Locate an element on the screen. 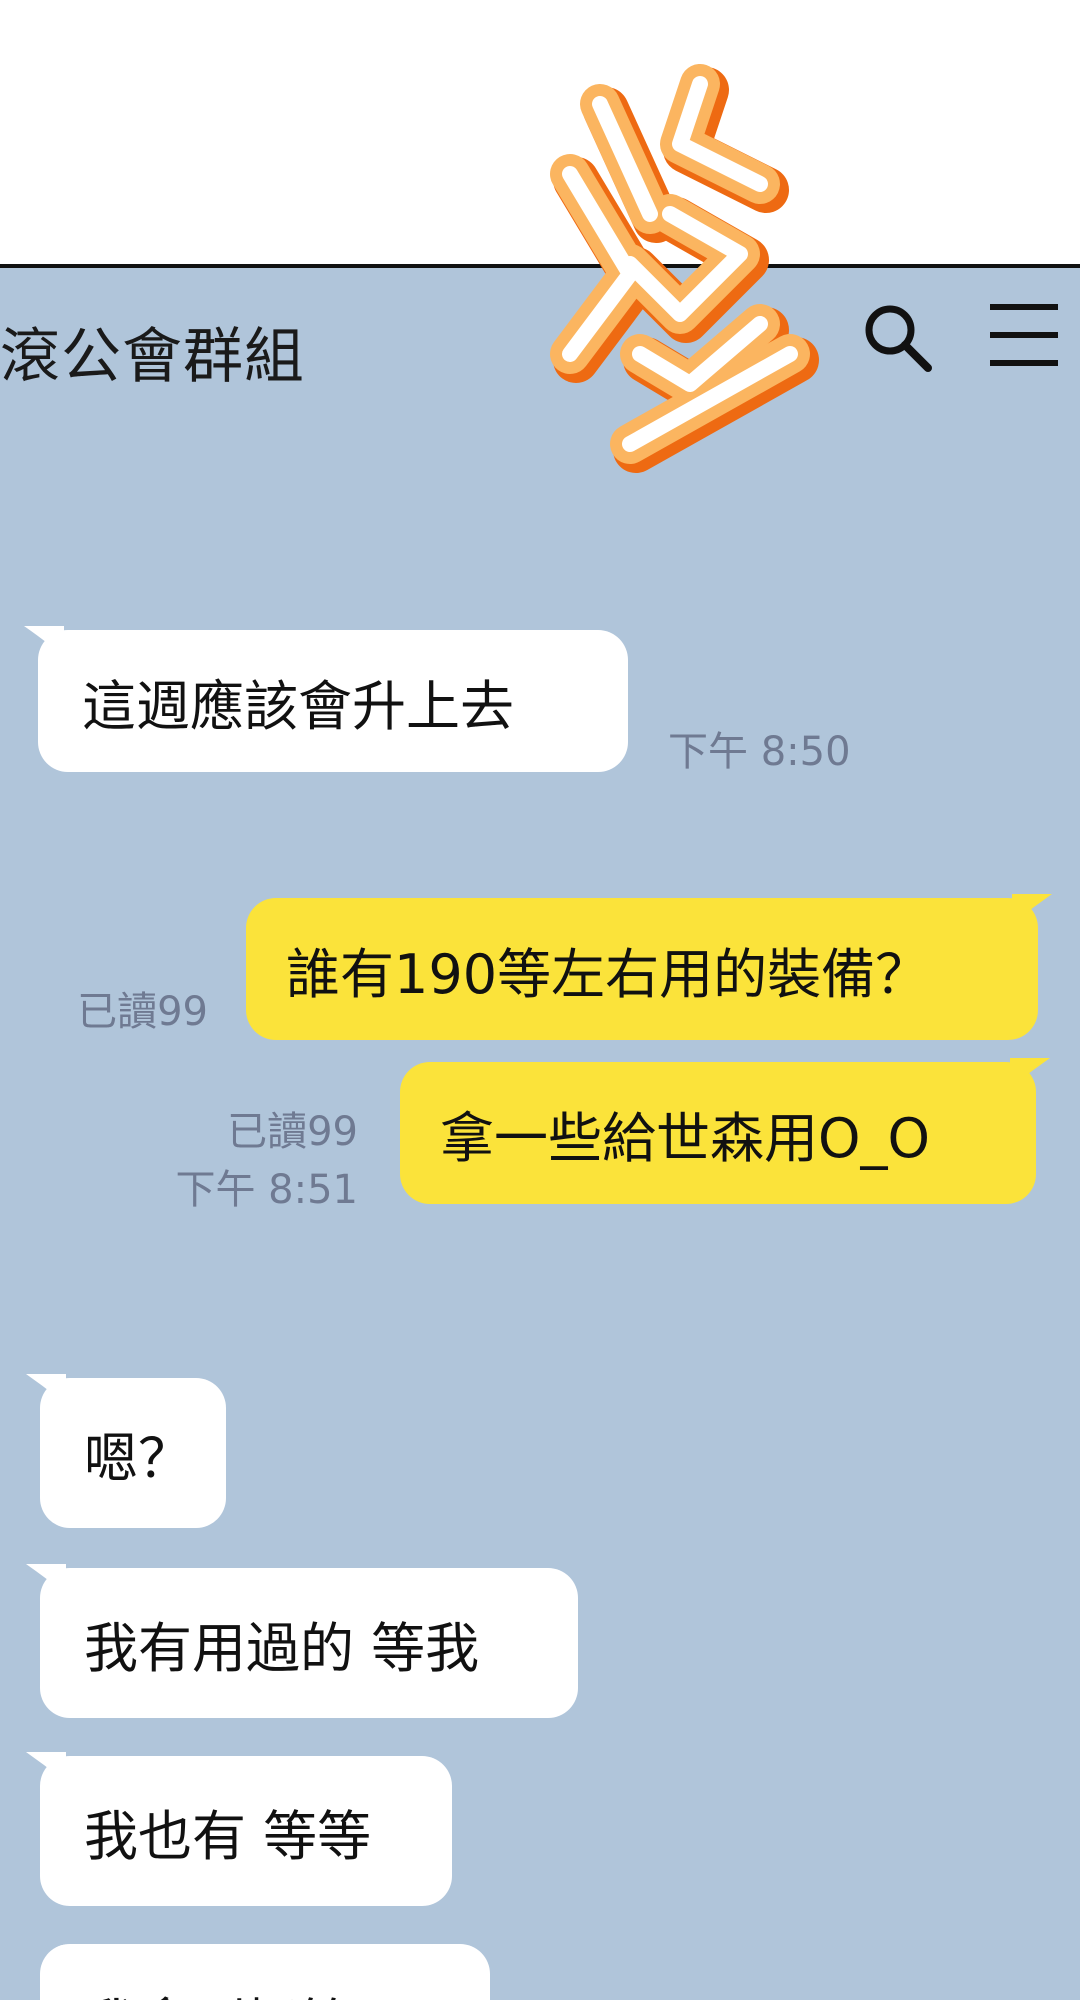 The height and width of the screenshot is (2000, 1080). message-bubble-incoming: 我拿到極管了 is located at coordinates (265, 1972).